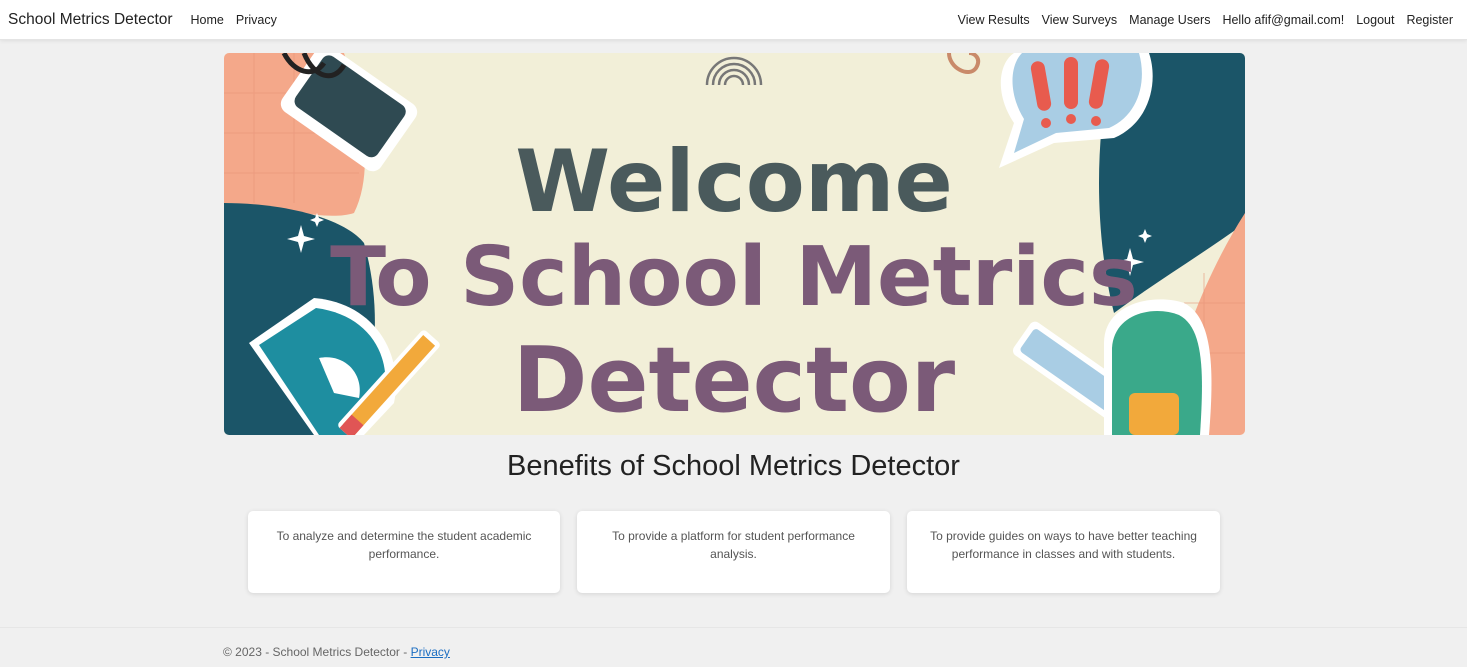 The width and height of the screenshot is (1467, 667). Describe the element at coordinates (1169, 20) in the screenshot. I see `nav-manage-users-link: Manage Users` at that location.